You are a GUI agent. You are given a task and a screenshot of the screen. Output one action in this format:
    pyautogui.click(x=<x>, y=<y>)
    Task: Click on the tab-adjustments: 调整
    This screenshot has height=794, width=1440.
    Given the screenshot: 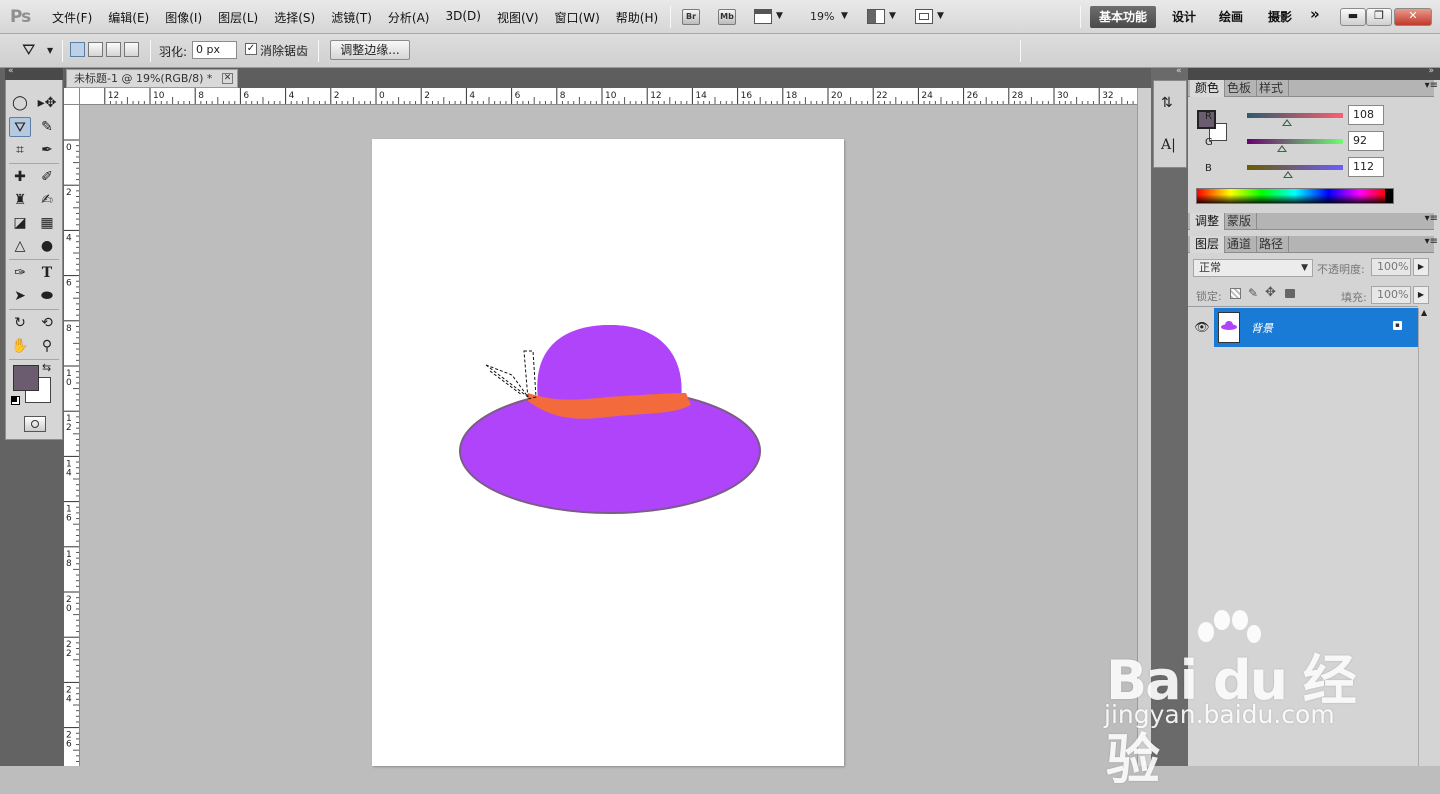 What is the action you would take?
    pyautogui.click(x=1208, y=221)
    